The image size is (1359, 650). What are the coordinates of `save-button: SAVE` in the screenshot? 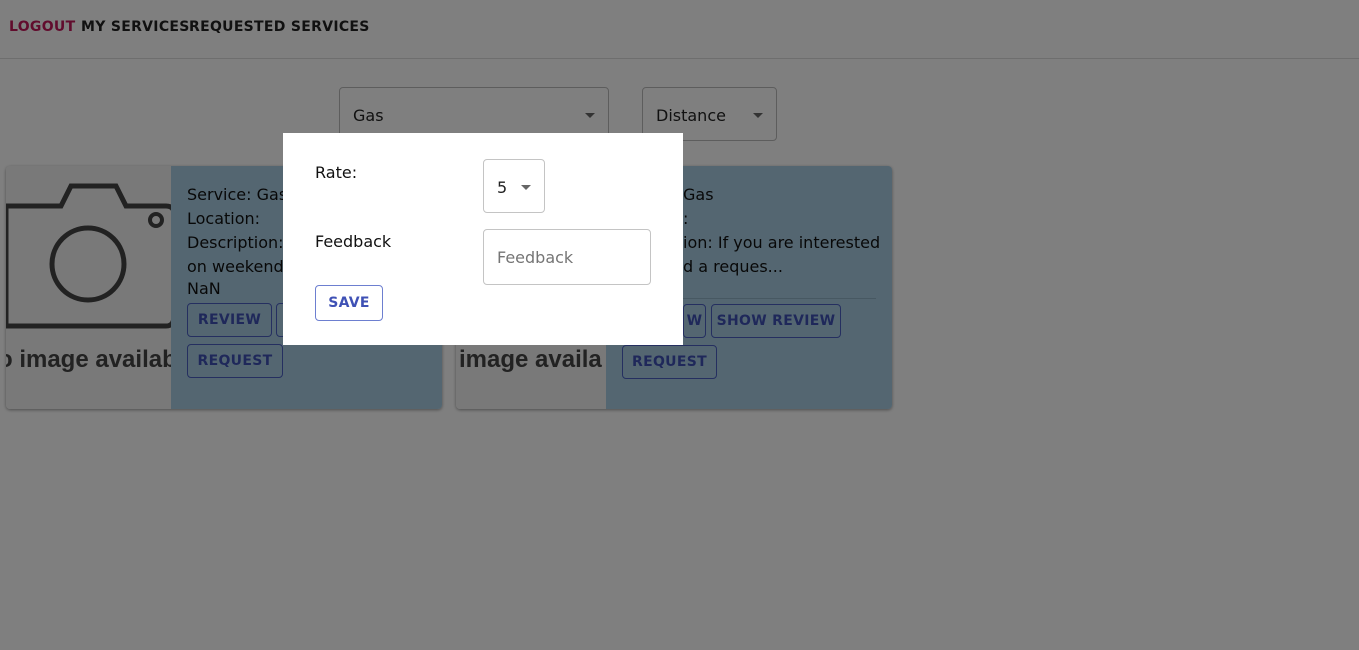 It's located at (349, 303).